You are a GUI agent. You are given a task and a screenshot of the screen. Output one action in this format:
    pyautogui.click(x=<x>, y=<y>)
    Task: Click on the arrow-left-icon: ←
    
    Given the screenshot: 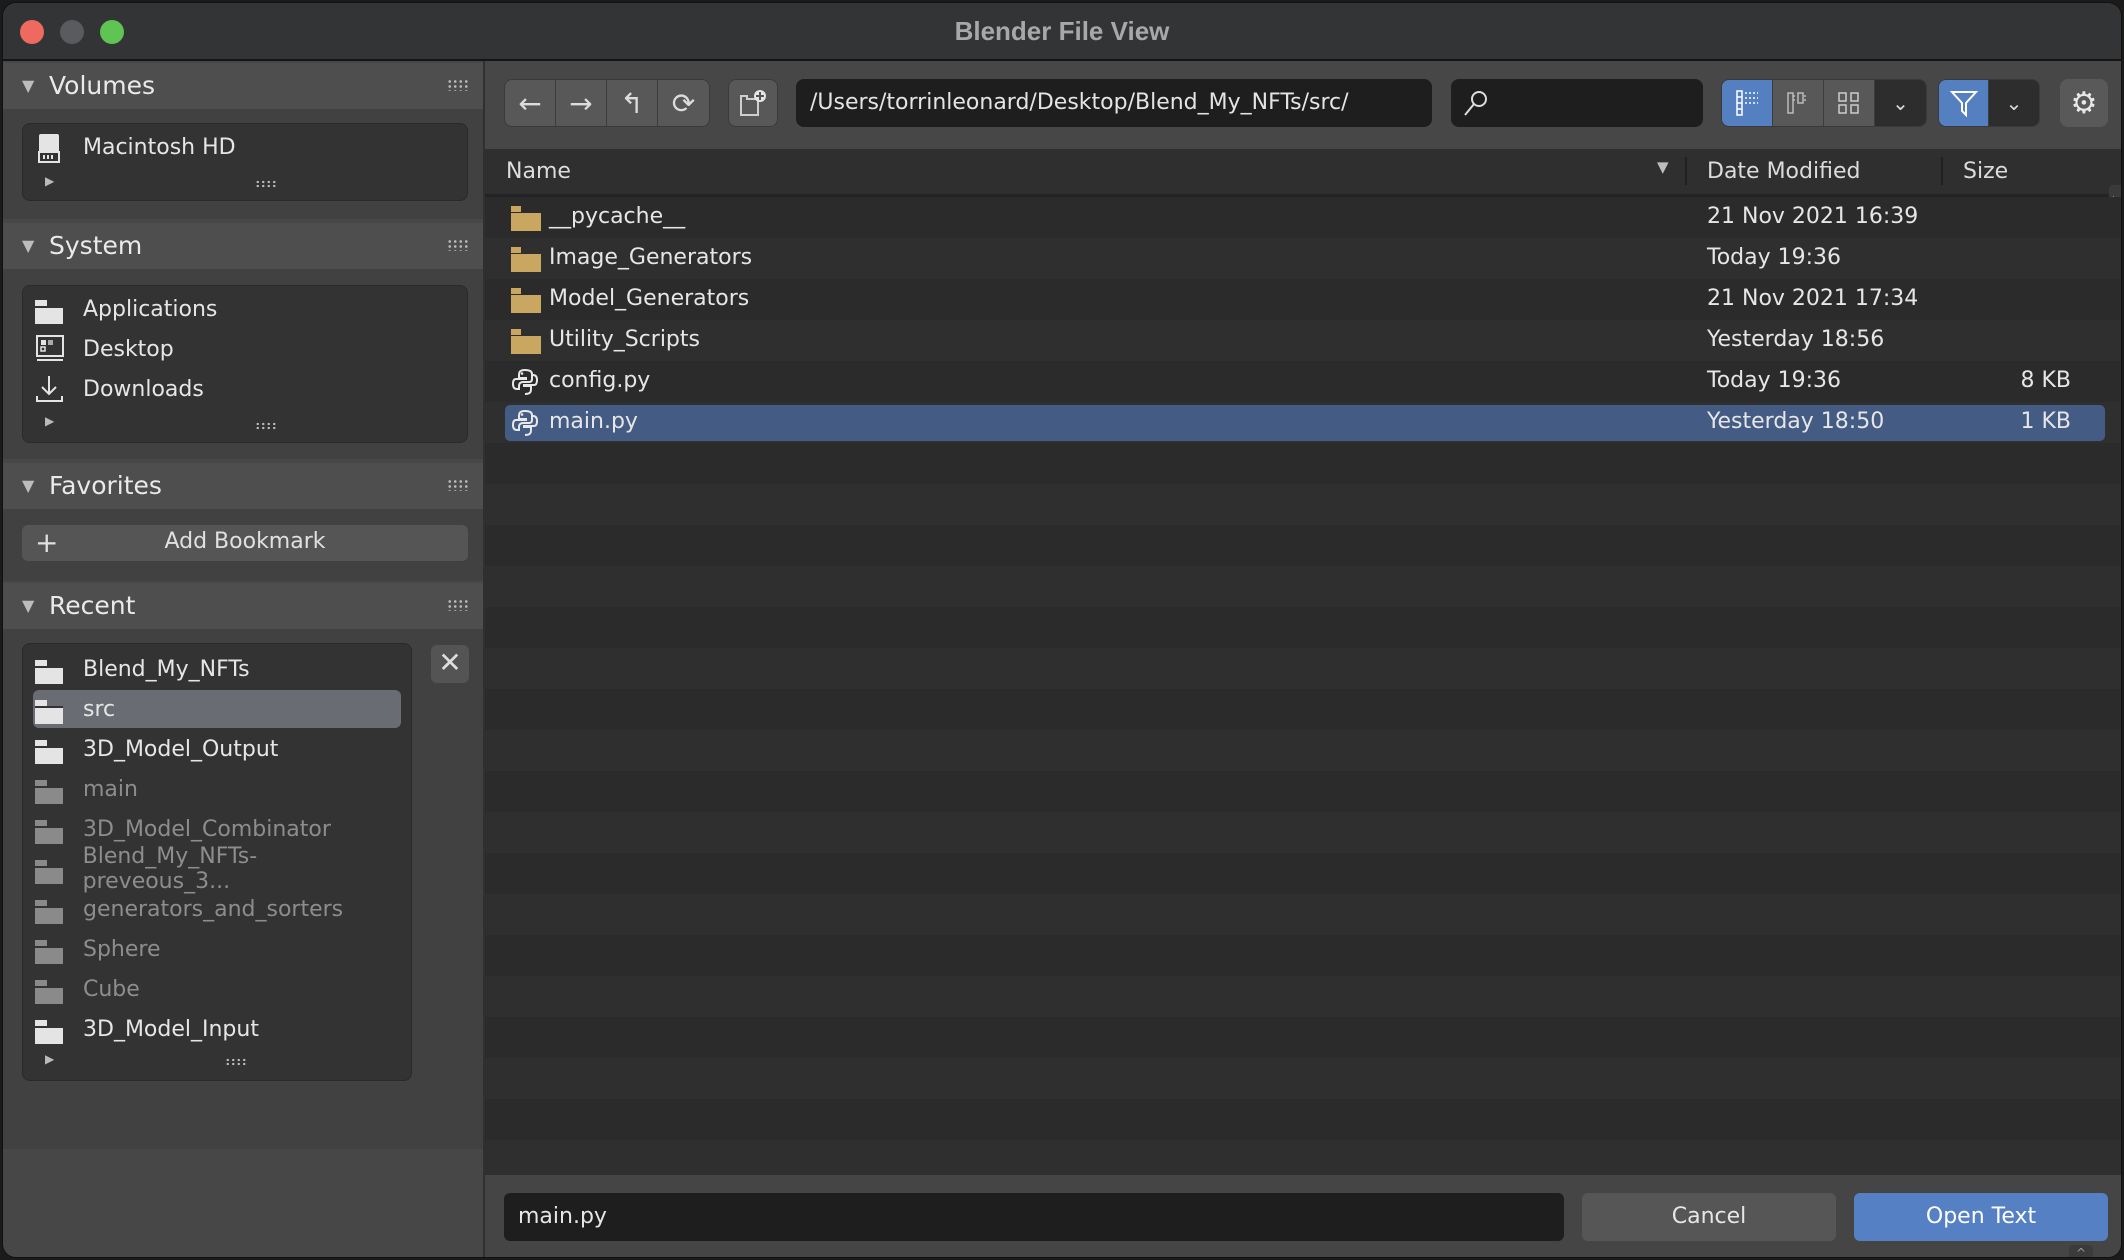 What is the action you would take?
    pyautogui.click(x=530, y=103)
    